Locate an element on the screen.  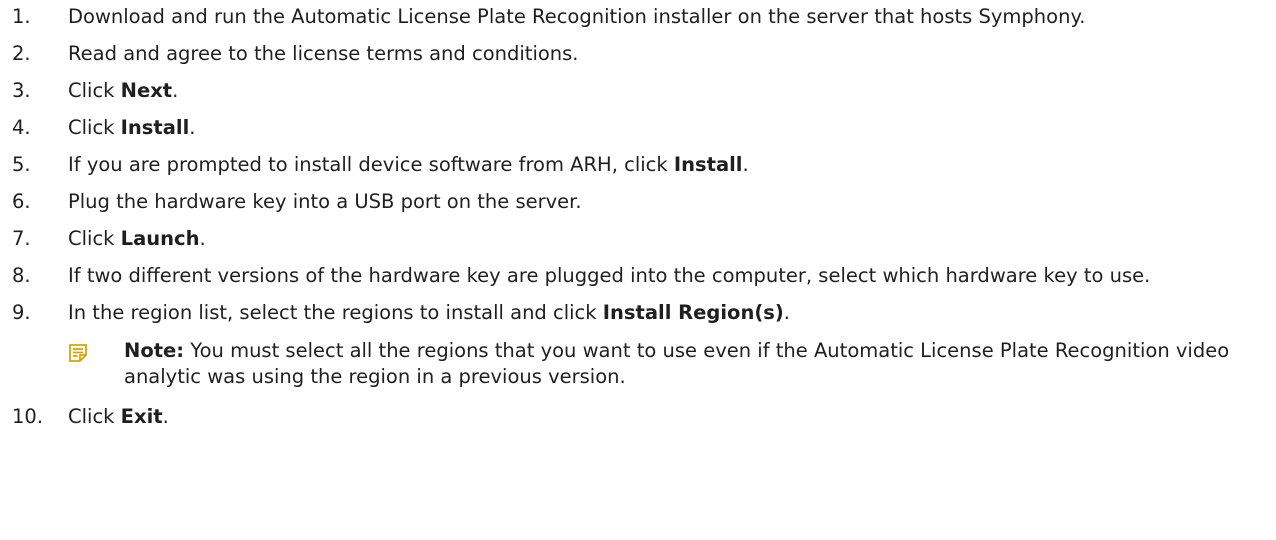
ui-term-launch: Launch is located at coordinates (160, 238).